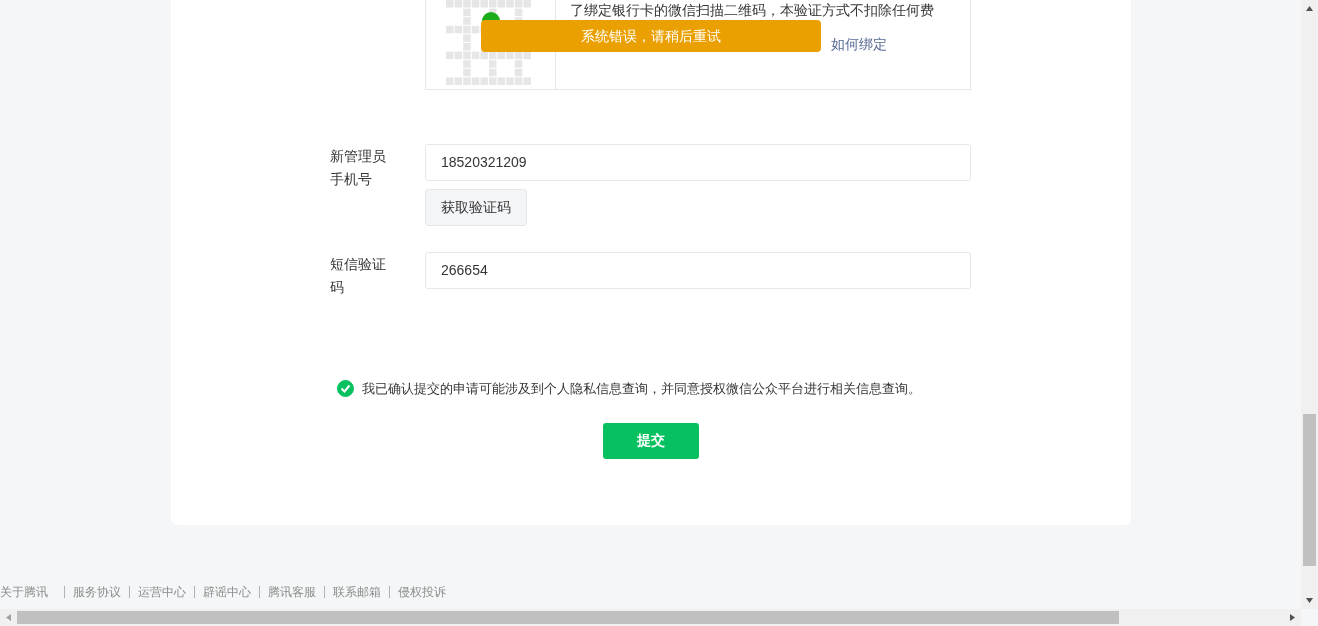 The height and width of the screenshot is (626, 1318). Describe the element at coordinates (698, 270) in the screenshot. I see `text-input: 266654` at that location.